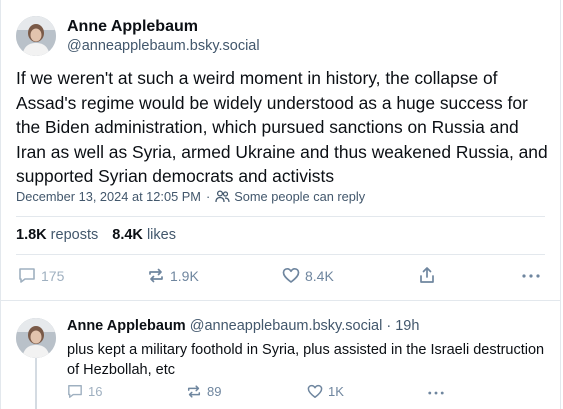  What do you see at coordinates (336, 391) in the screenshot?
I see `reply-like-count: 1K` at bounding box center [336, 391].